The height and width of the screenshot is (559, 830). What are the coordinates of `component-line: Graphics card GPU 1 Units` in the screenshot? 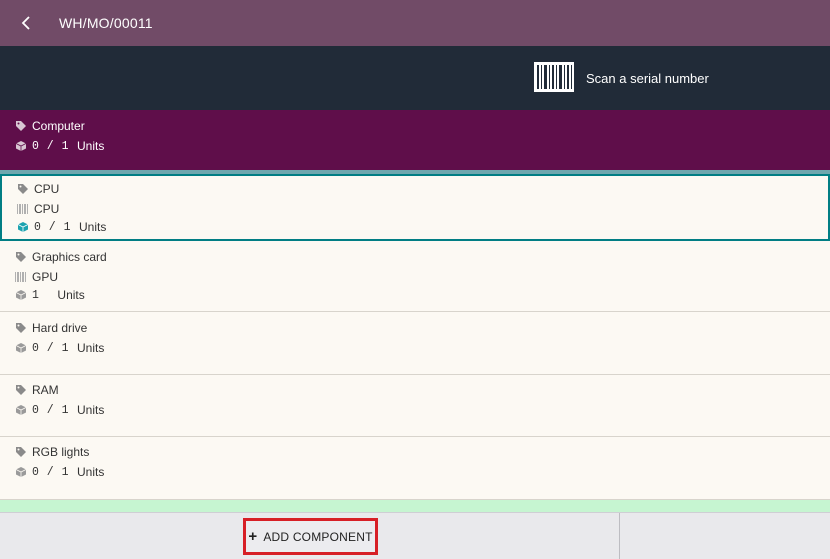 It's located at (415, 276).